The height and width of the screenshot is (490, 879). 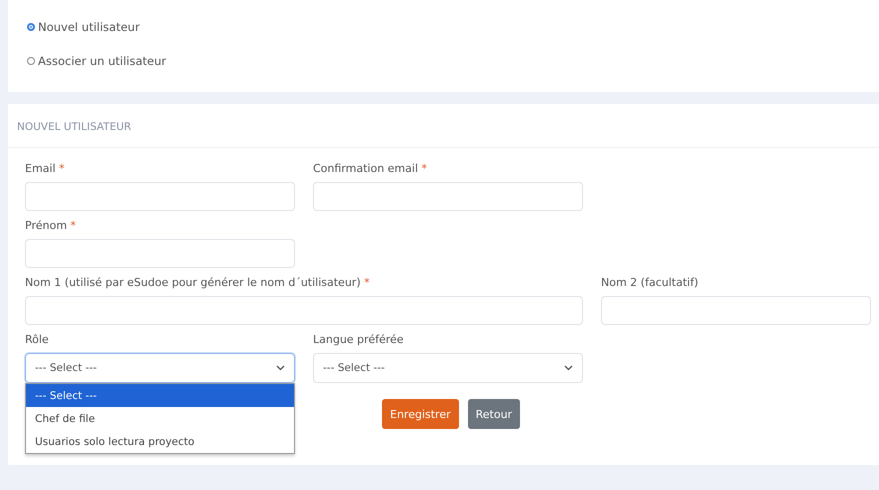 I want to click on field-label: Nom 2 (facultatif), so click(x=650, y=283).